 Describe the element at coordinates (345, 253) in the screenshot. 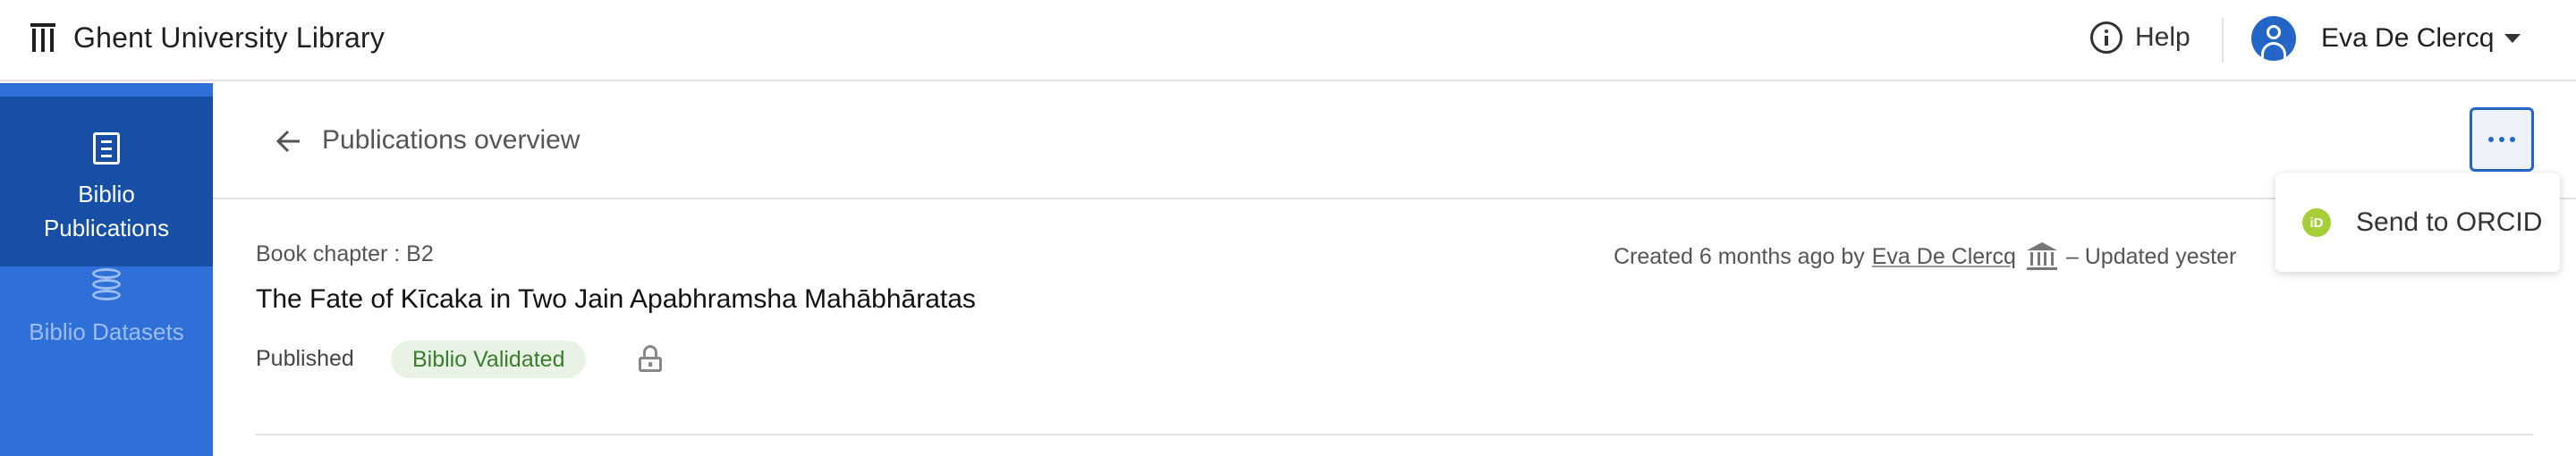

I see `publication-type: Book chapter : B2` at that location.